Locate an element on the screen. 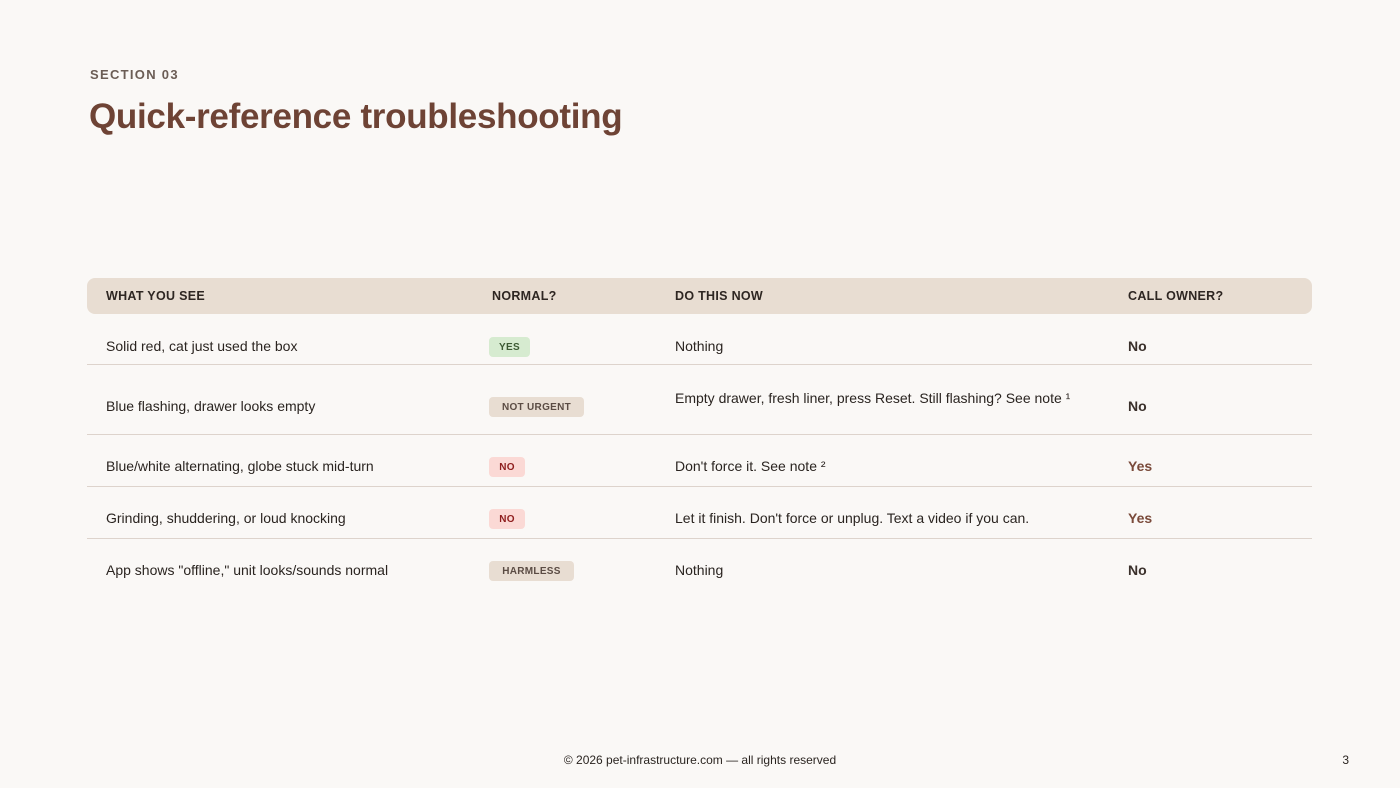  page-title: Quick-reference troubleshooting is located at coordinates (356, 116).